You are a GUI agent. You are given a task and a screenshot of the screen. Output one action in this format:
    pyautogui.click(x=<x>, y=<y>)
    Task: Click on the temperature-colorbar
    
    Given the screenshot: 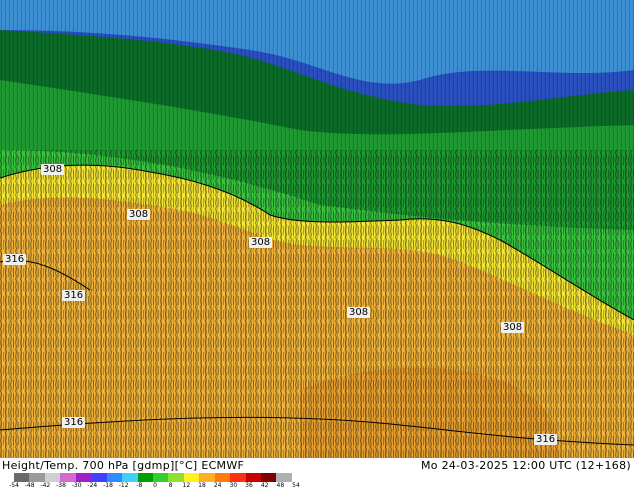 What is the action you would take?
    pyautogui.click(x=153, y=477)
    